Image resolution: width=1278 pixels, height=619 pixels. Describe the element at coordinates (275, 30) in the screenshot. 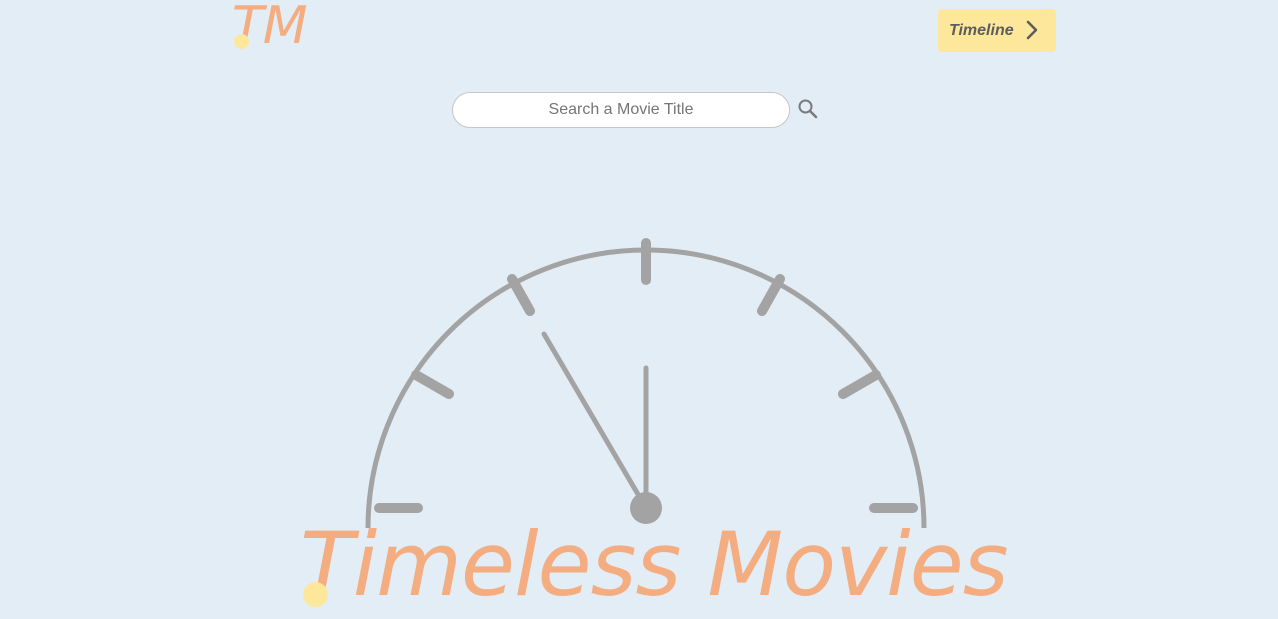

I see `site-logo: TM` at that location.